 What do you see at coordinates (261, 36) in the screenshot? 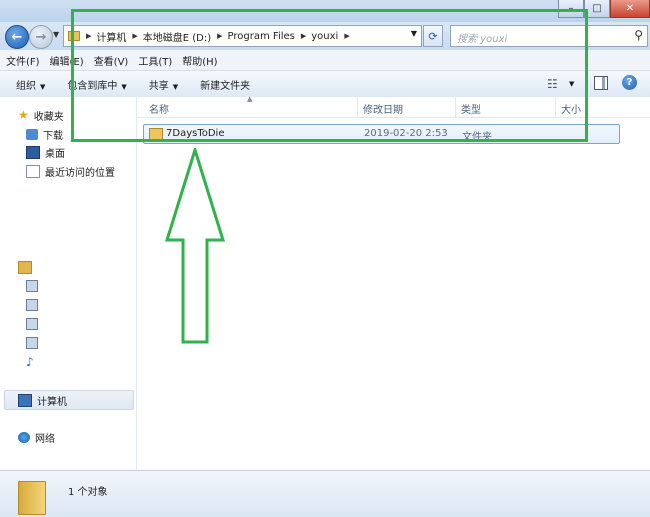
I see `breadcrumb-program-files: Program Files` at bounding box center [261, 36].